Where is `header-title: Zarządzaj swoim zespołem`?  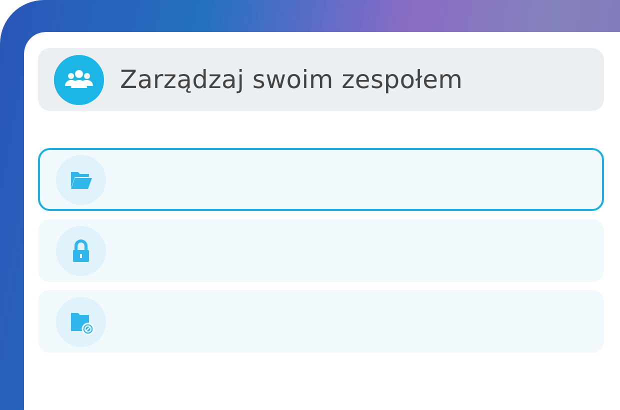
header-title: Zarządzaj swoim zespołem is located at coordinates (291, 80).